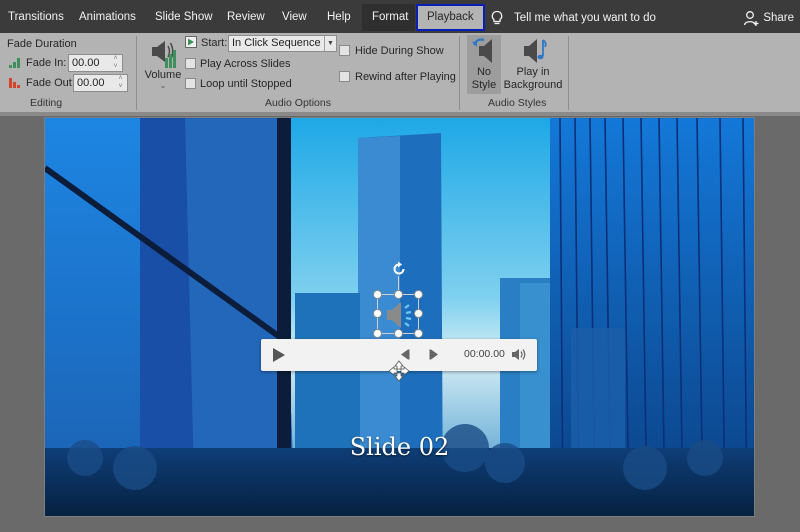  I want to click on tell-me-label: Tell me what you want to do, so click(585, 17).